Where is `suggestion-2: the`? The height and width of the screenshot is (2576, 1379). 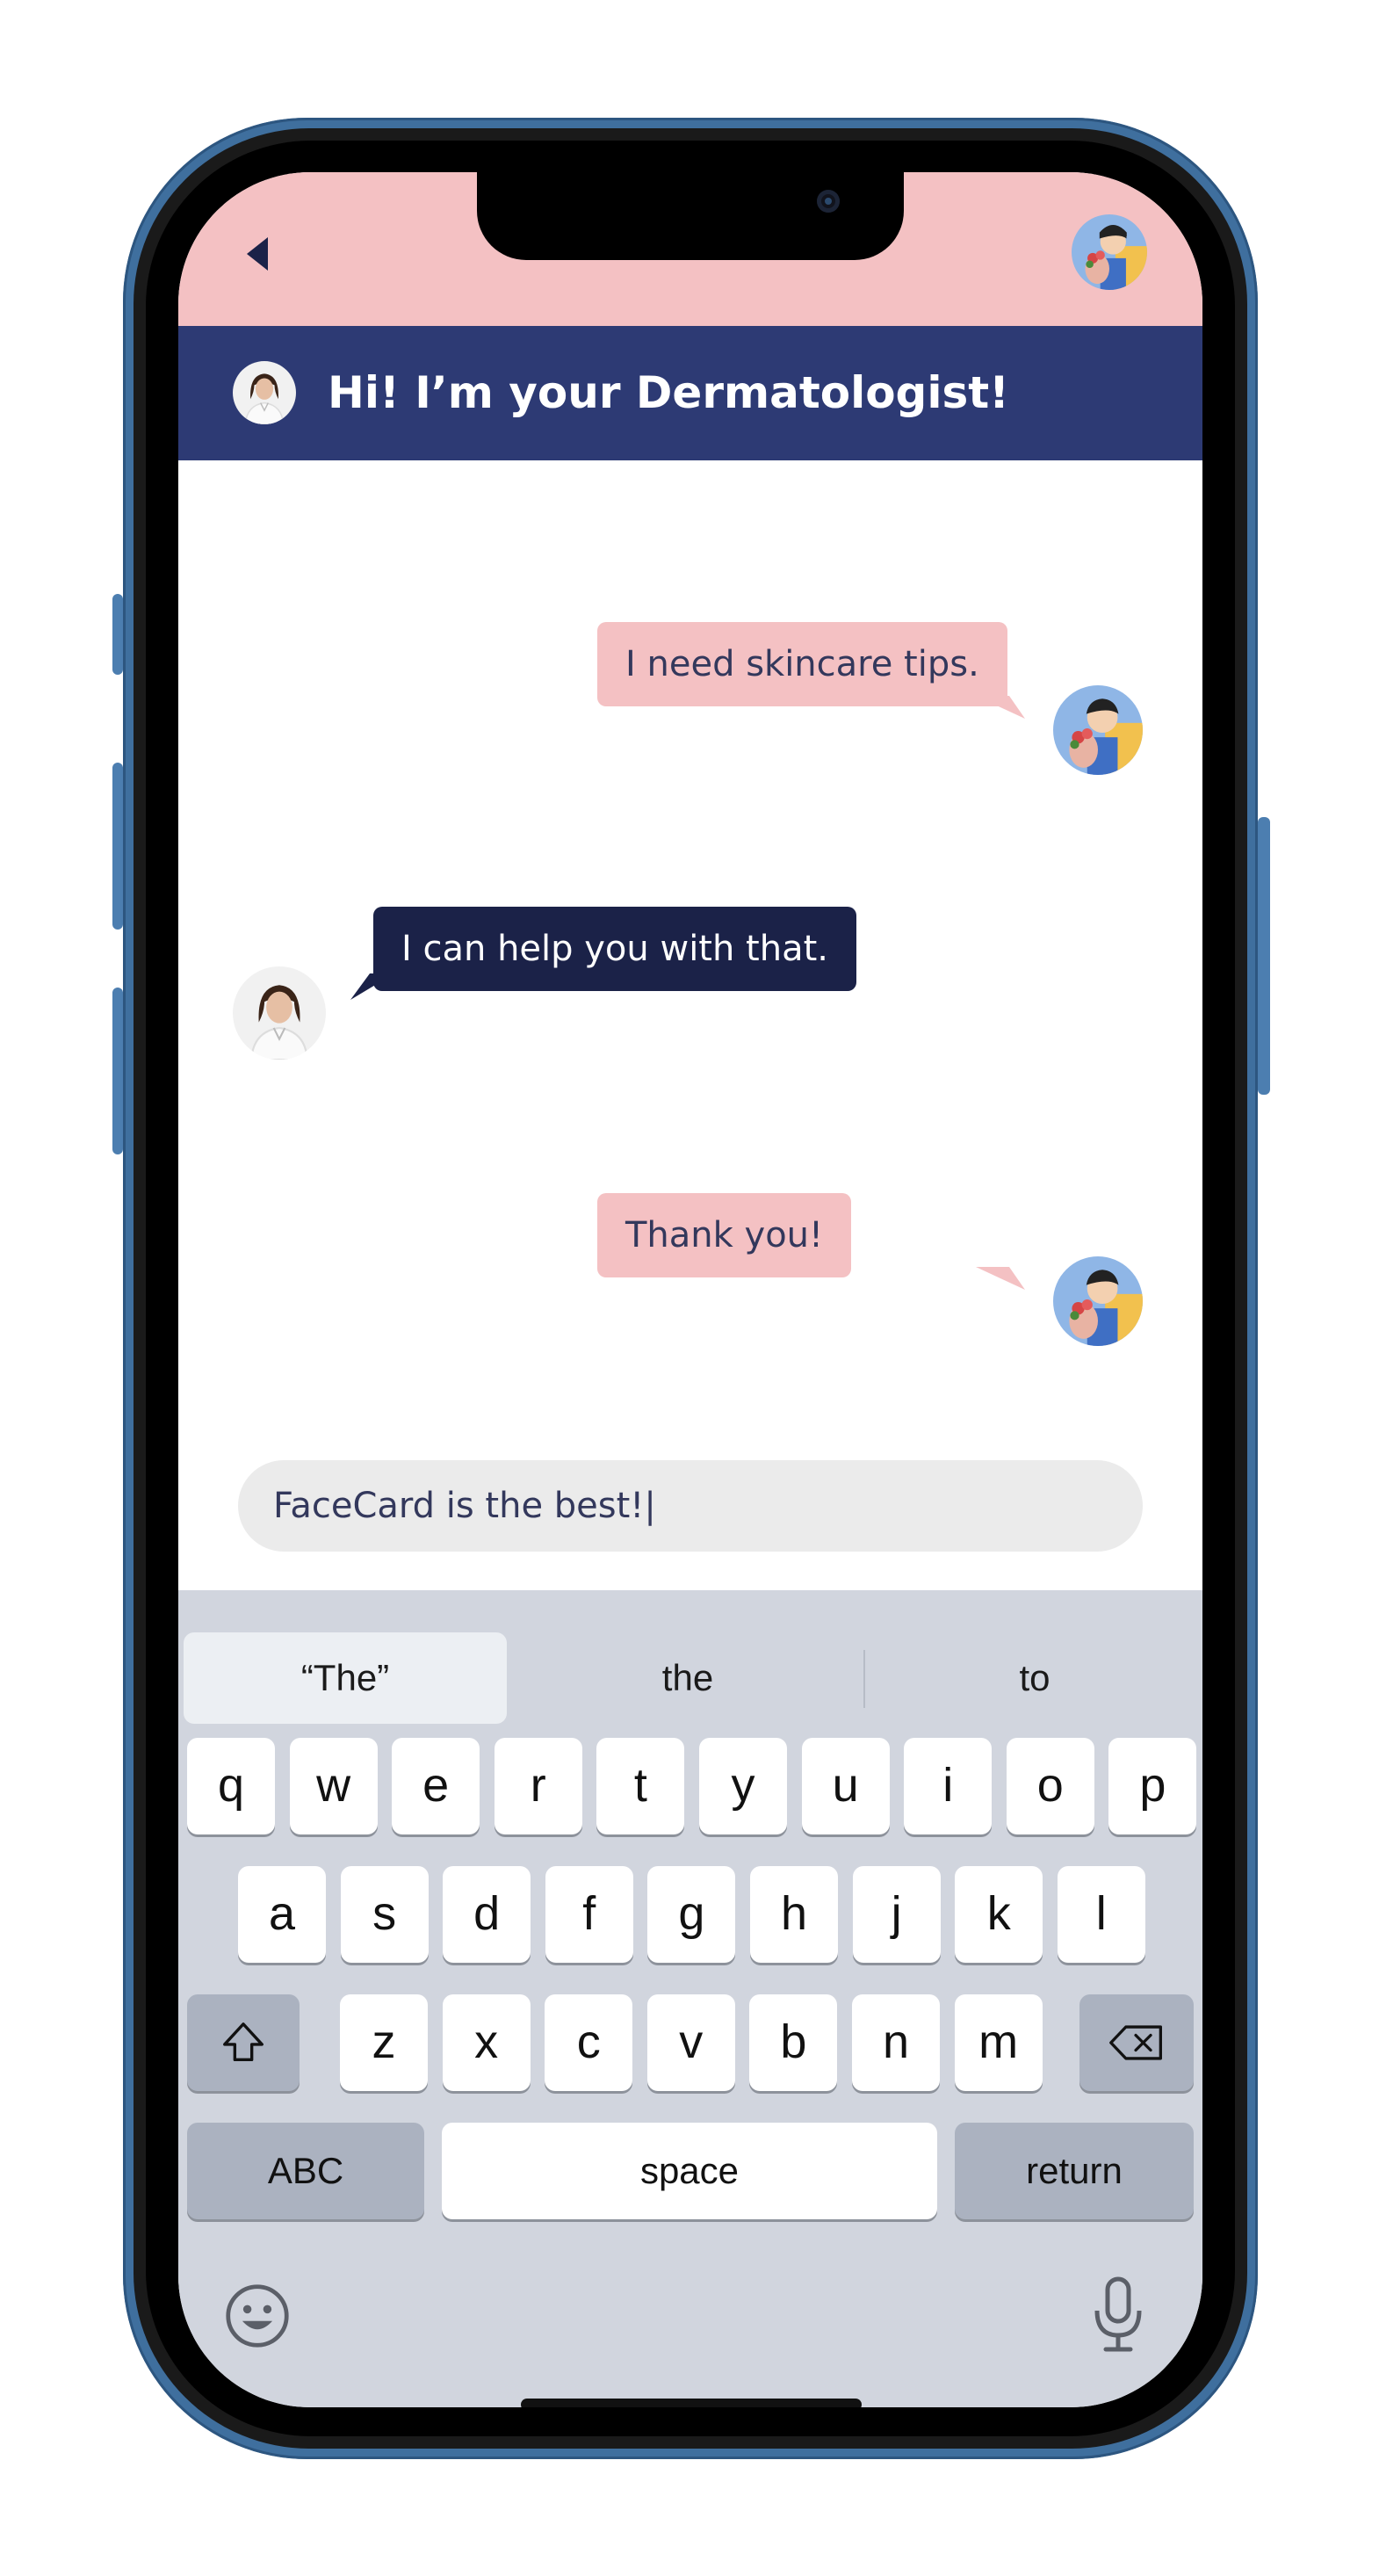 suggestion-2: the is located at coordinates (688, 1678).